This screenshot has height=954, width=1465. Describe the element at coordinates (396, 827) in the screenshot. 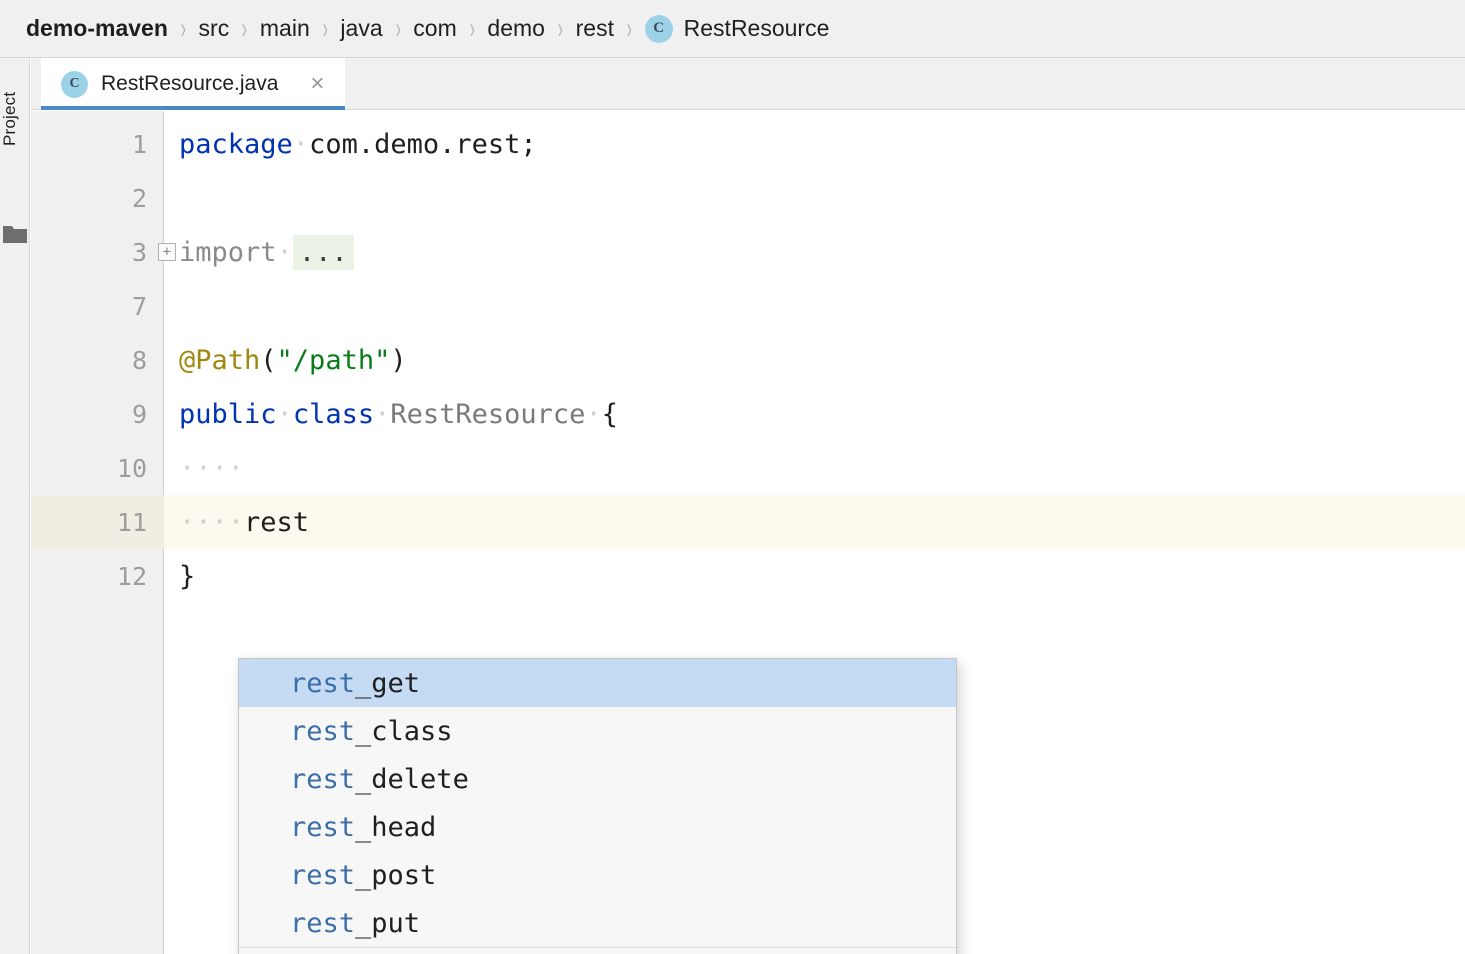

I see `completion-item-suffix: _head` at that location.